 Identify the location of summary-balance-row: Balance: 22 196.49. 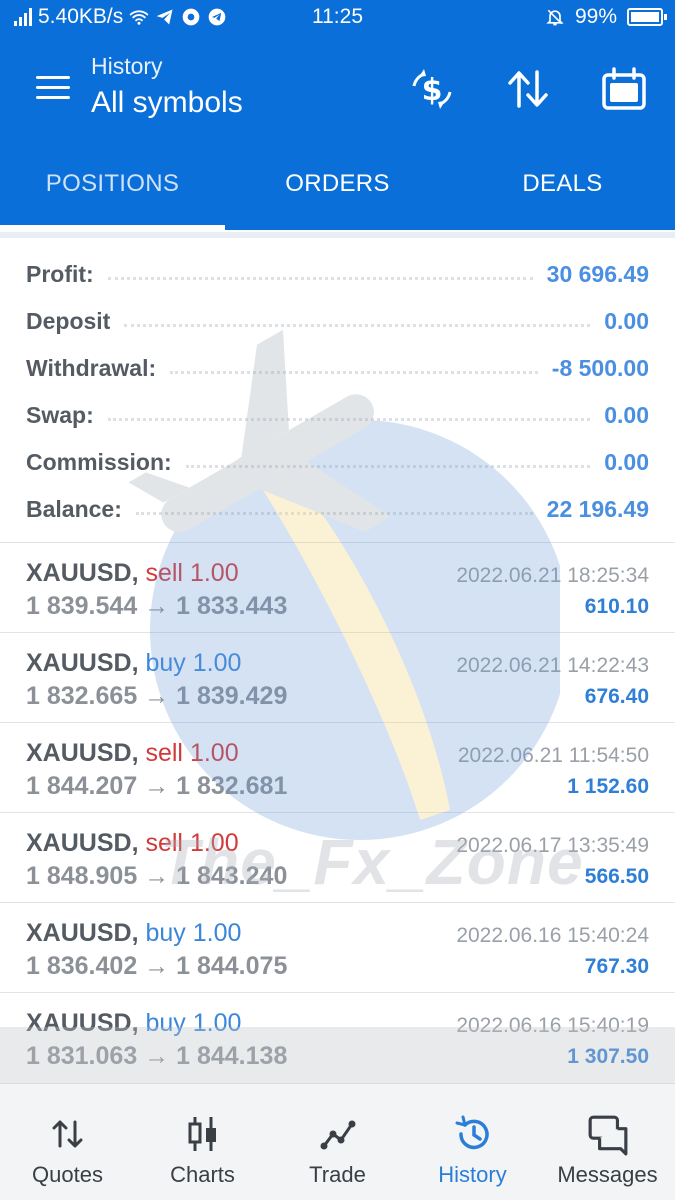
(337, 509).